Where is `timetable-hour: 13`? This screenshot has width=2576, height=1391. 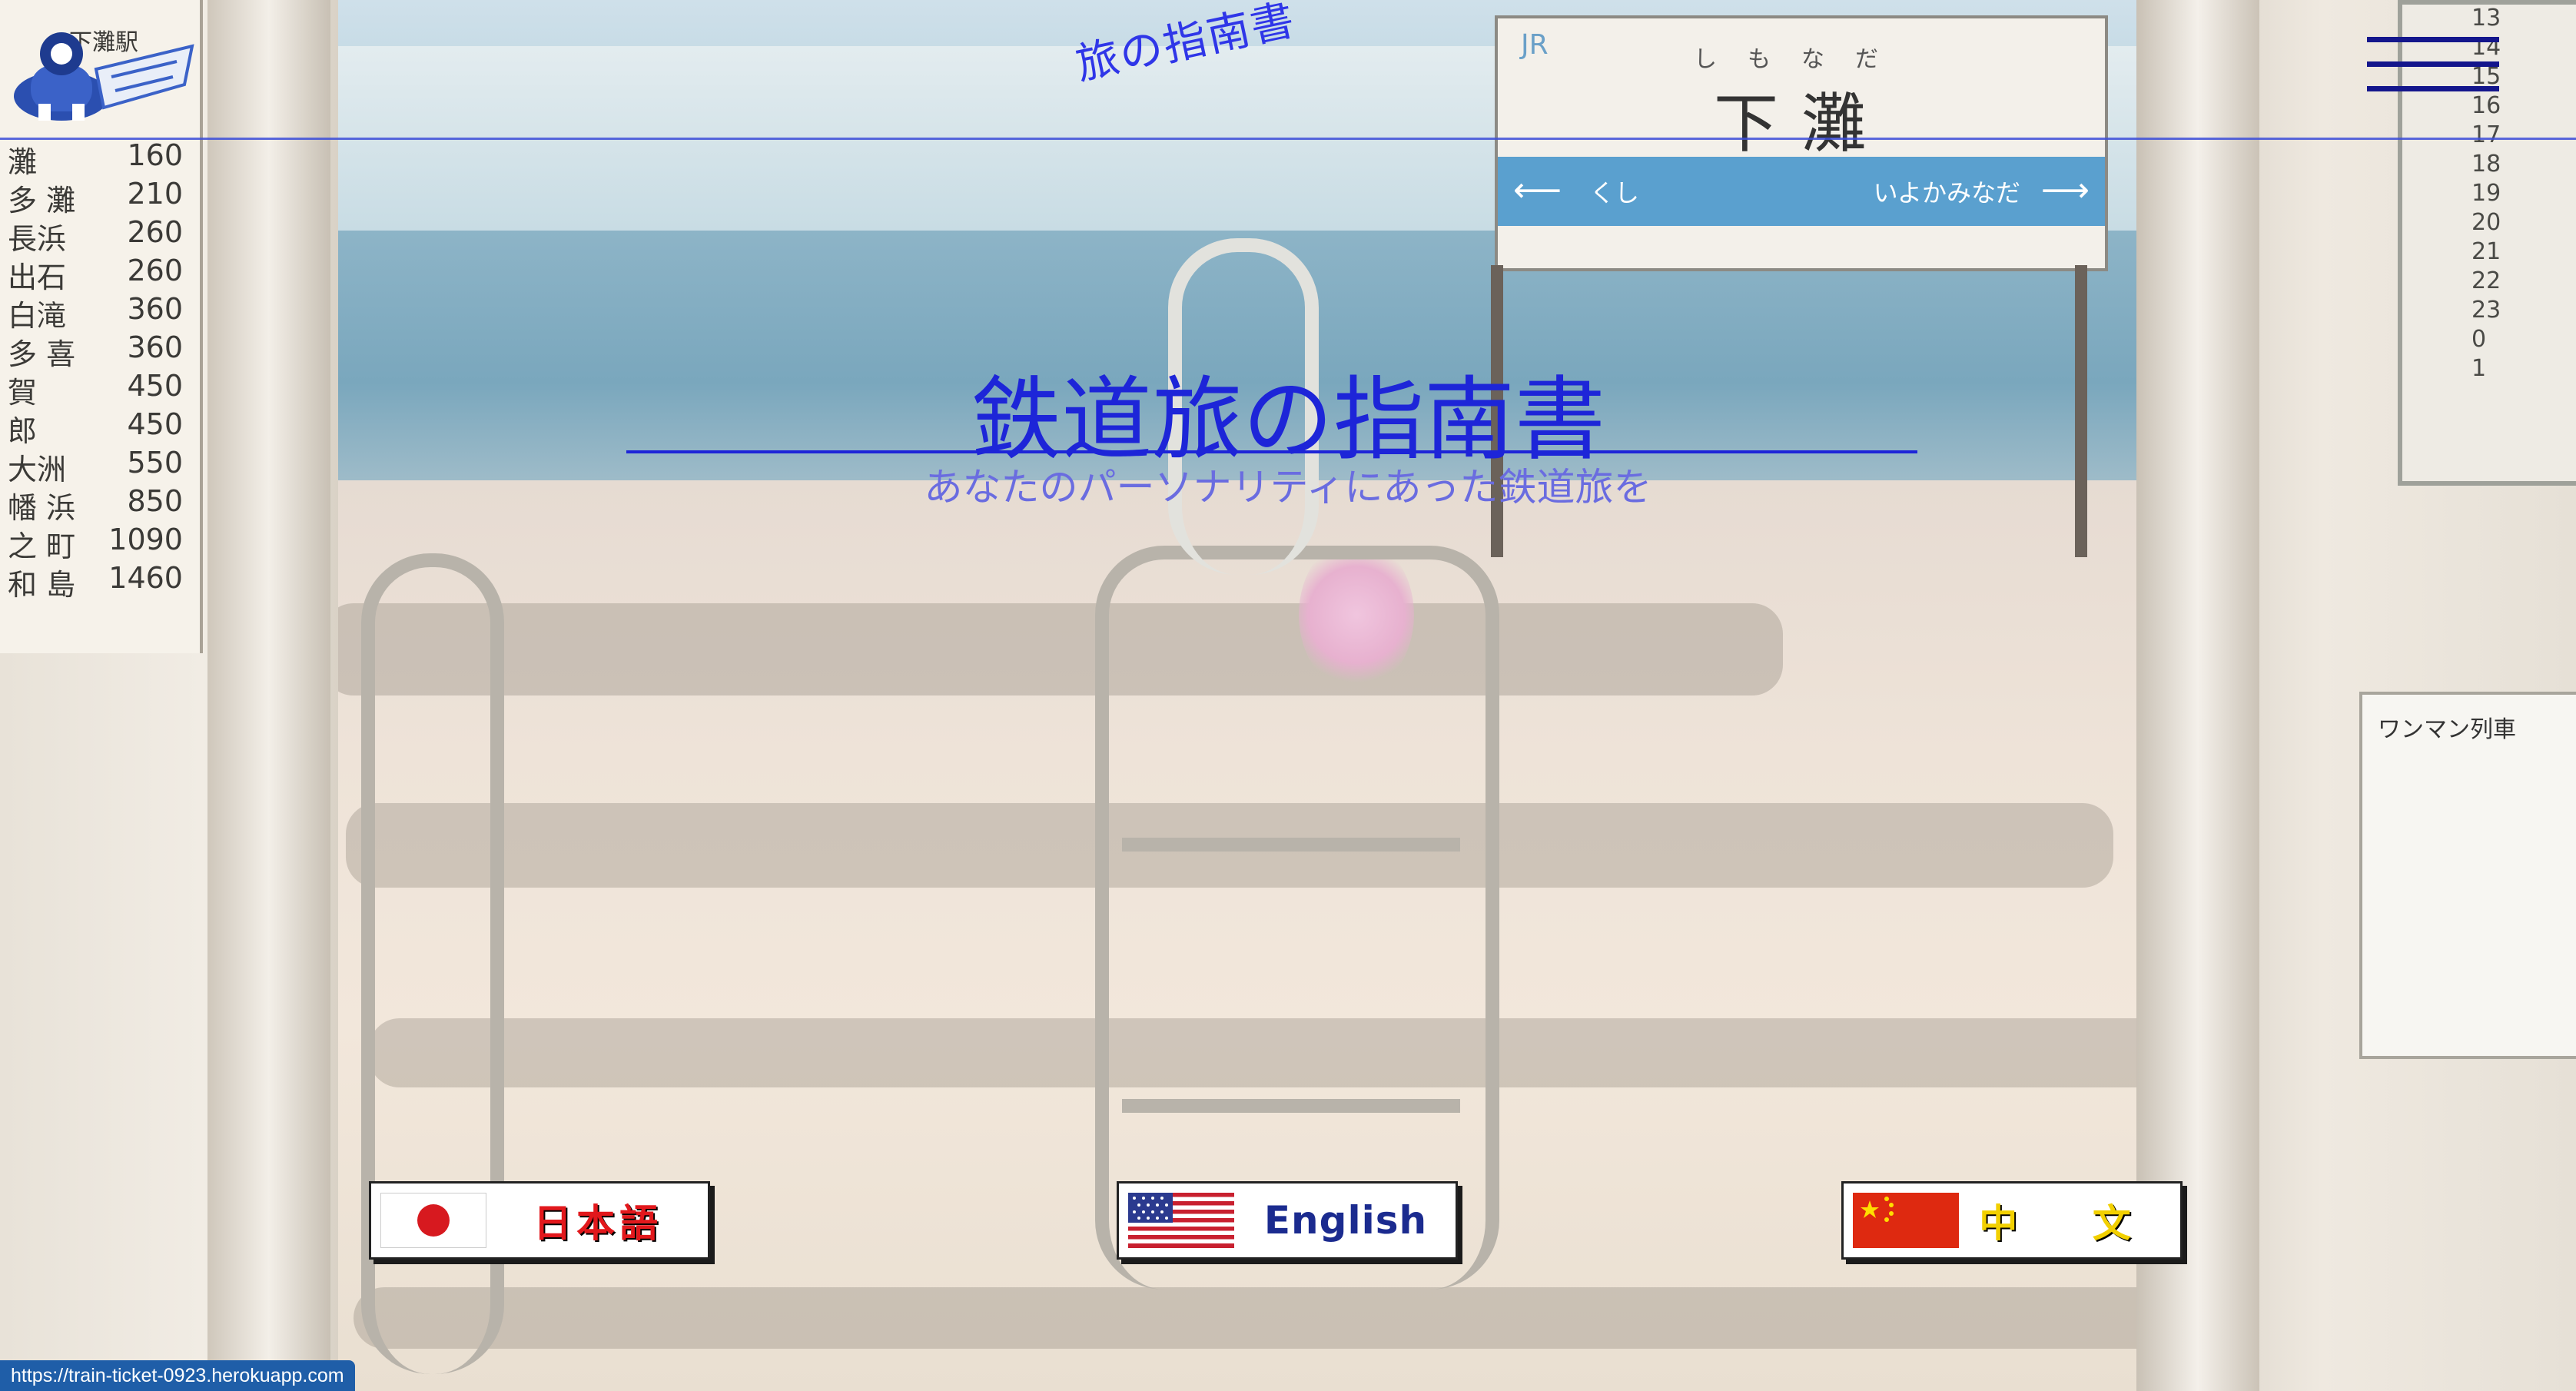 timetable-hour: 13 is located at coordinates (2486, 18).